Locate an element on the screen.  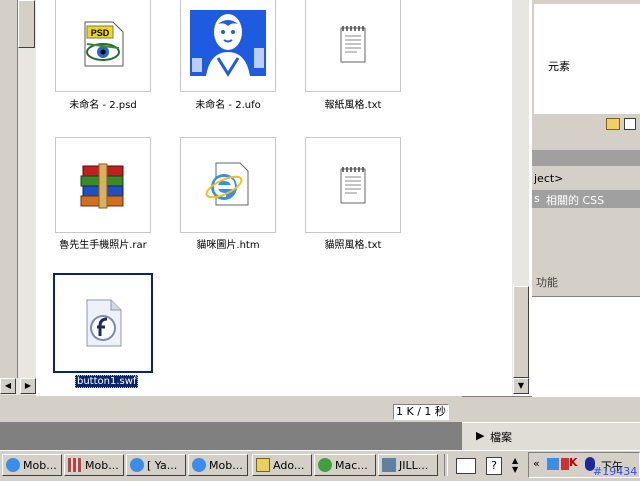
file-name: 未命名 - 2.ufo is located at coordinates (228, 103).